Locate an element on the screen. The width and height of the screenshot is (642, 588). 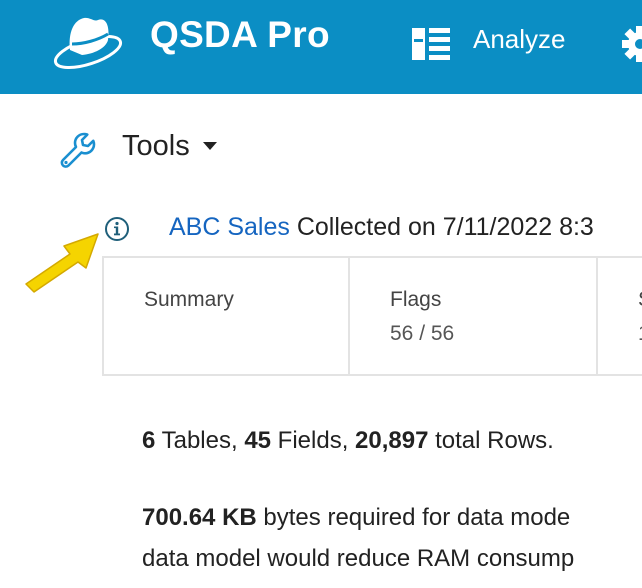
analyze-label: Analyze is located at coordinates (519, 39).